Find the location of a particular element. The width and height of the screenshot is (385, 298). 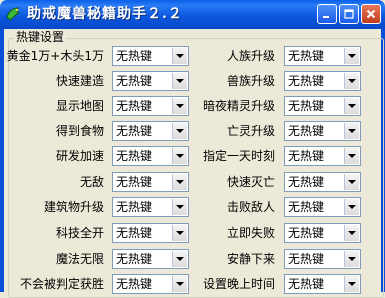

hotkey-label: 立即失败 is located at coordinates (250, 233).